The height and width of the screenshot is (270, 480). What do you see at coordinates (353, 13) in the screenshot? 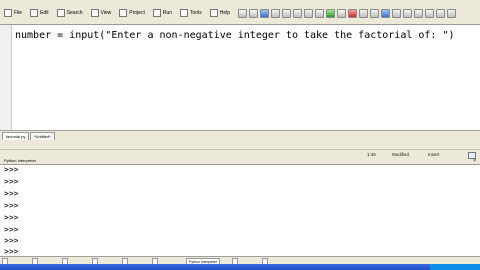
I see `stop-button` at bounding box center [353, 13].